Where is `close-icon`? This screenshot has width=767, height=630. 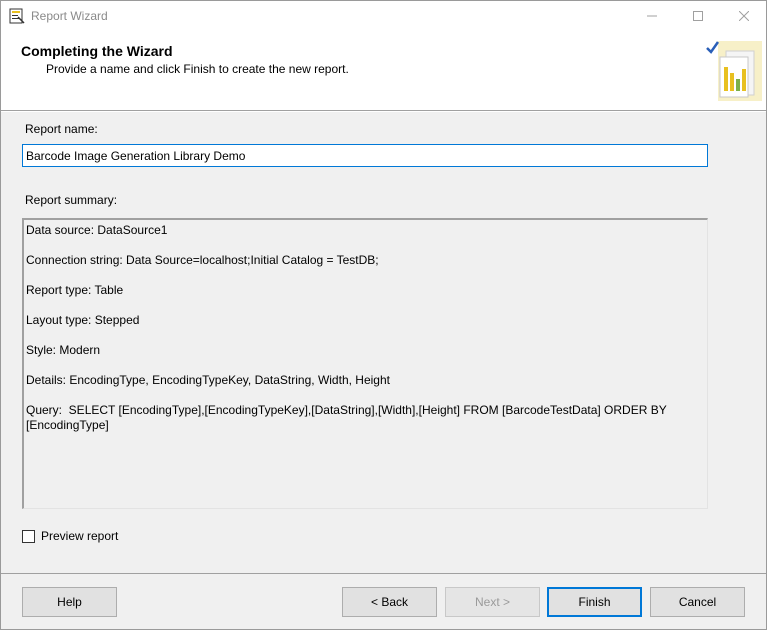
close-icon is located at coordinates (744, 16).